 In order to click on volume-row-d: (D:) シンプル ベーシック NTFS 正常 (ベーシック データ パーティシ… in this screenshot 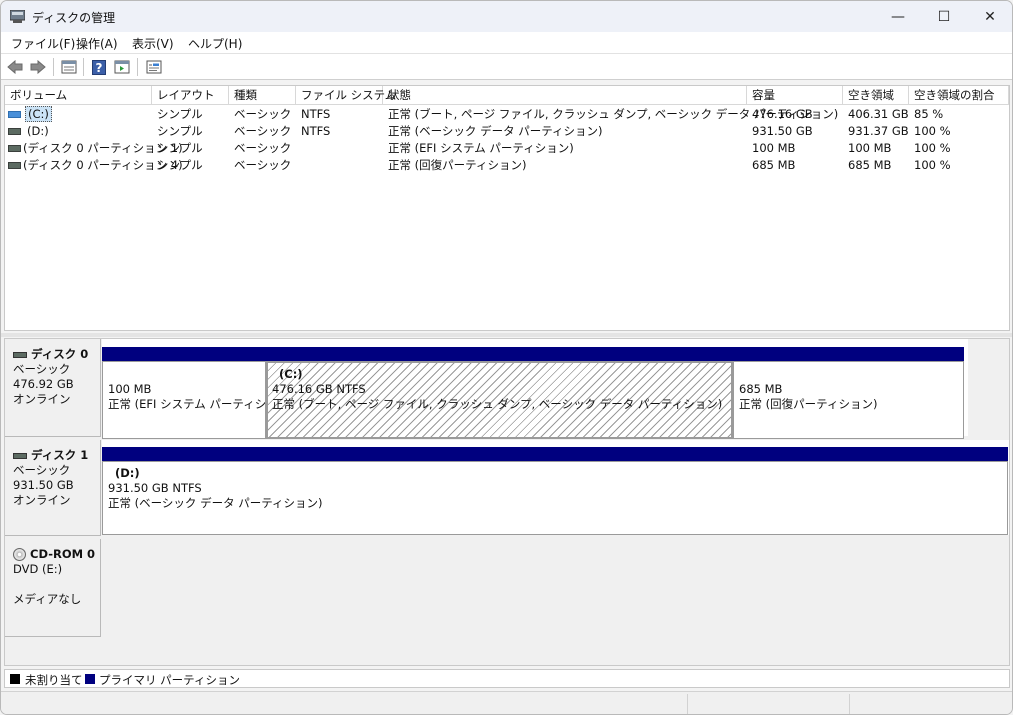, I will do `click(507, 131)`.